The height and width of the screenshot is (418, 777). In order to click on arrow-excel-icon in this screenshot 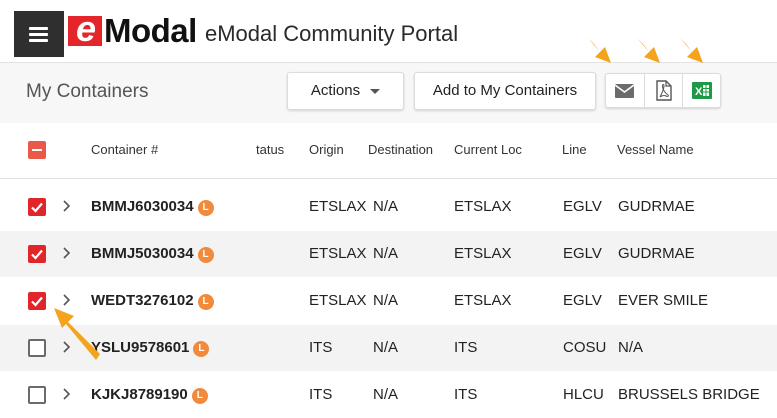, I will do `click(691, 50)`.